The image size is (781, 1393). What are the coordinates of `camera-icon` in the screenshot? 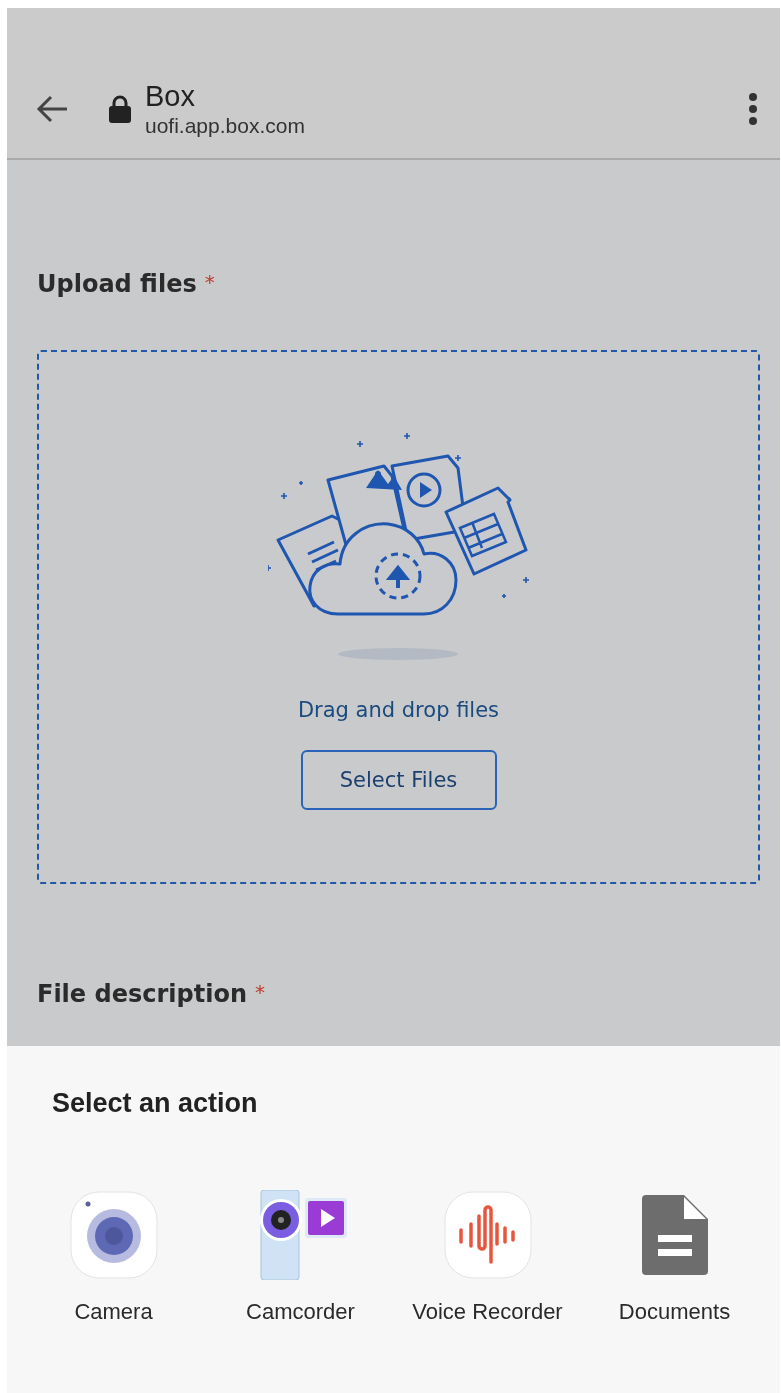 It's located at (113, 1235).